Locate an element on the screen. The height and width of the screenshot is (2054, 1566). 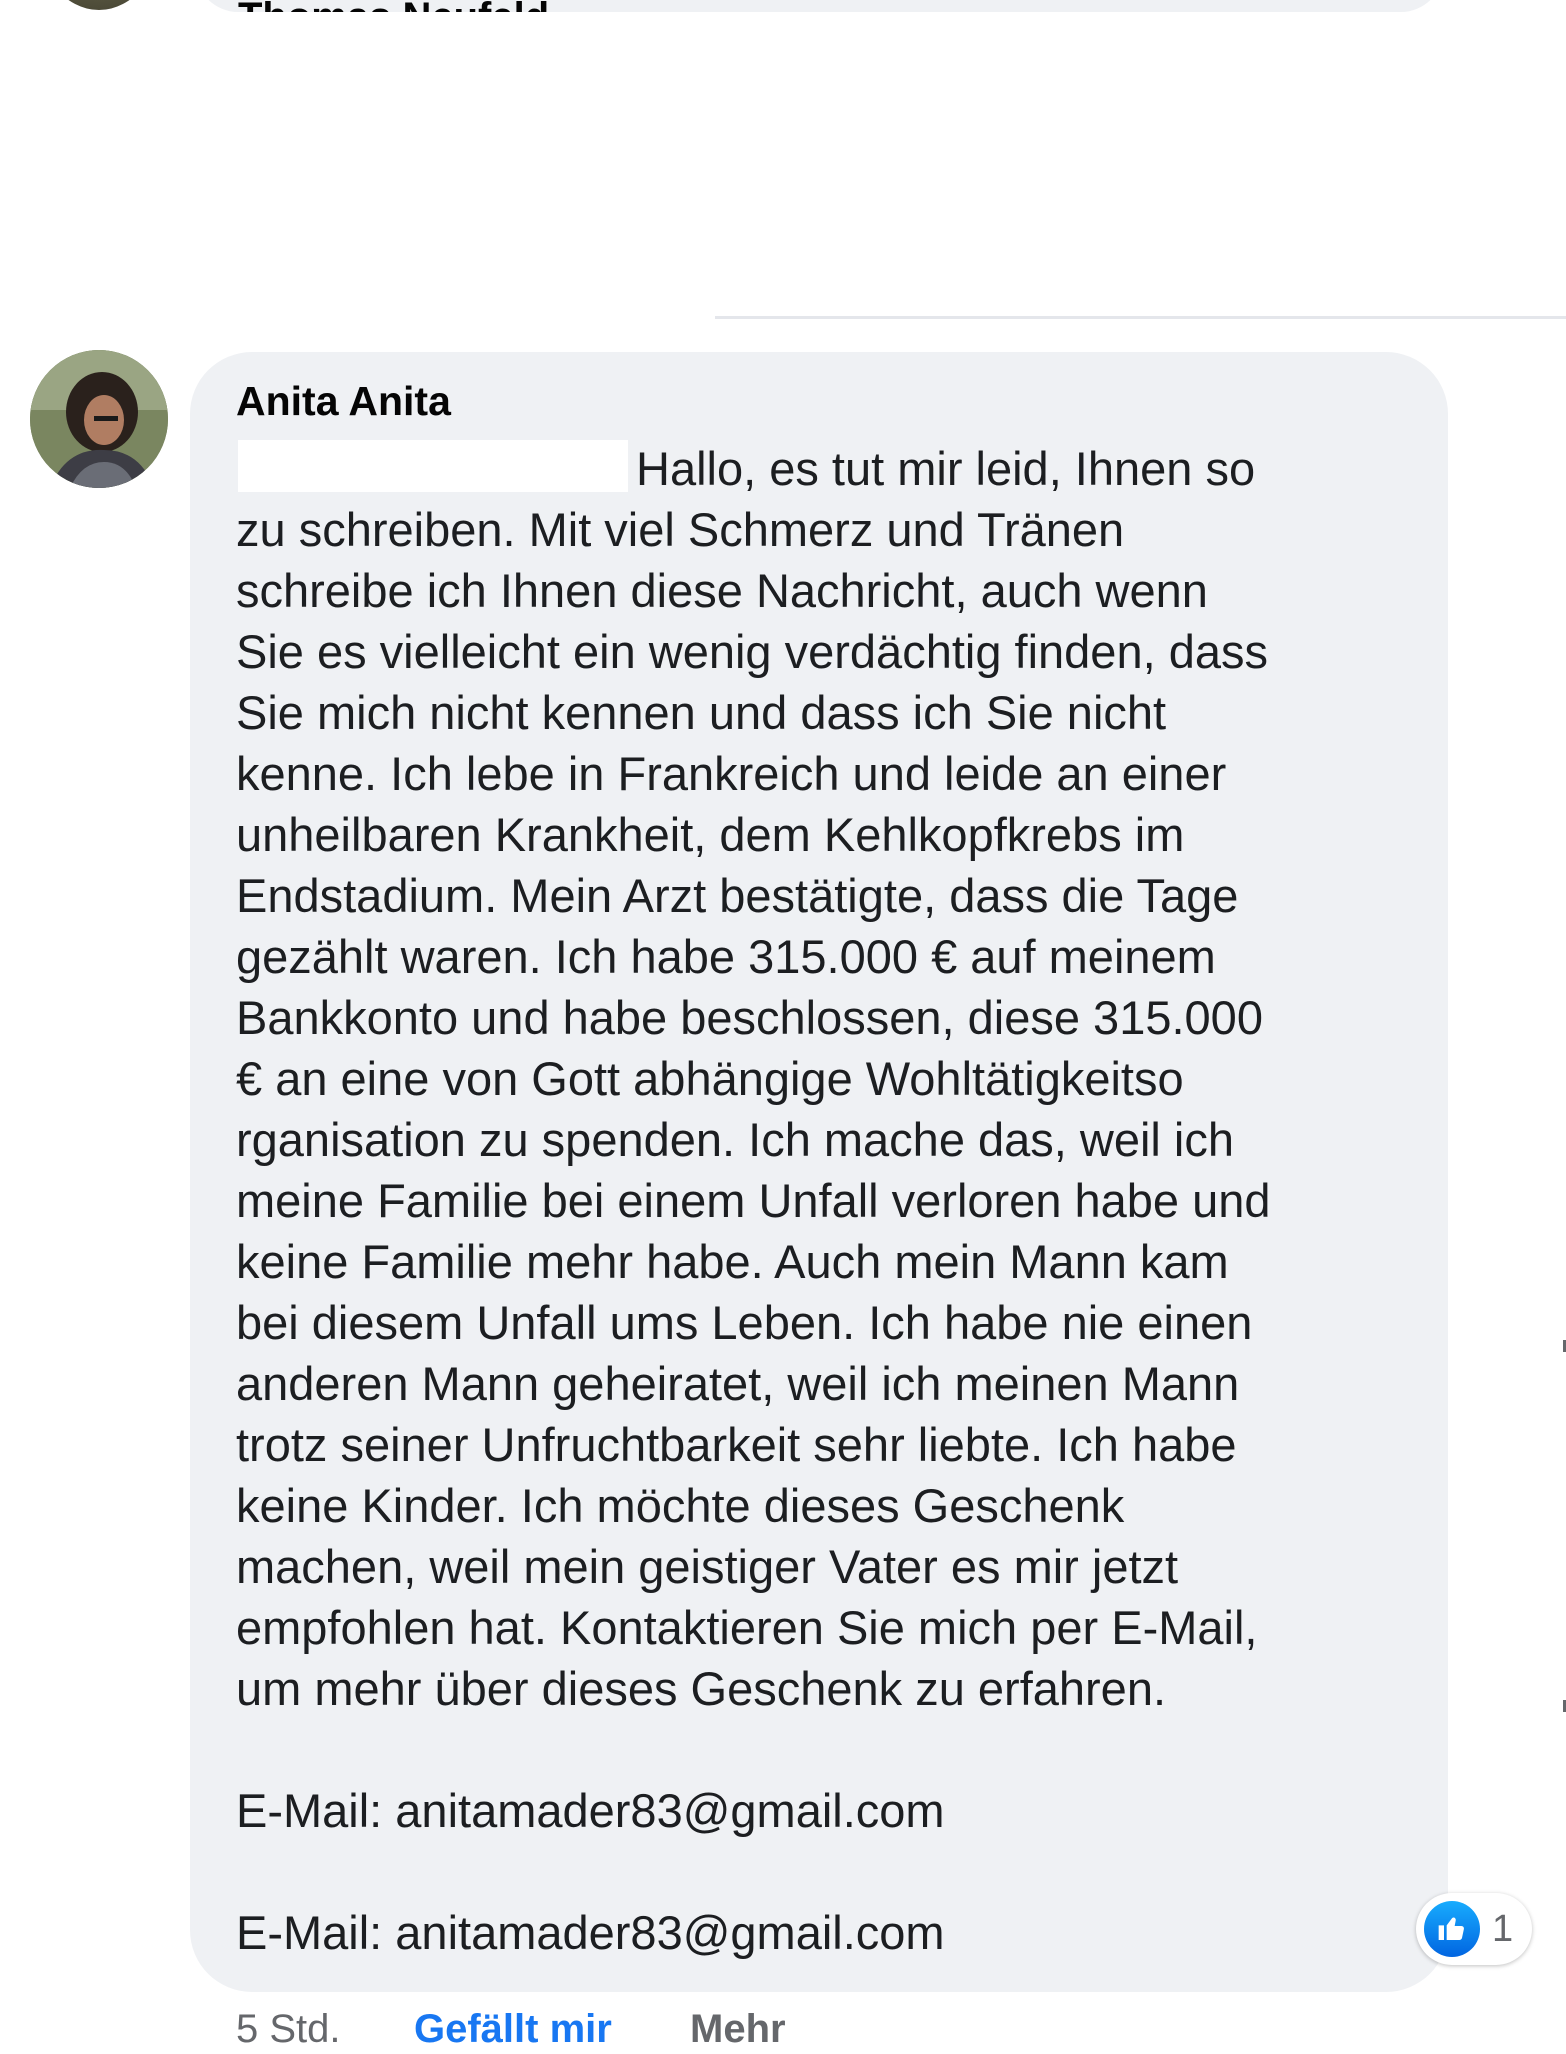
previous-comment-author: Thomas Neufeld is located at coordinates (393, 6).